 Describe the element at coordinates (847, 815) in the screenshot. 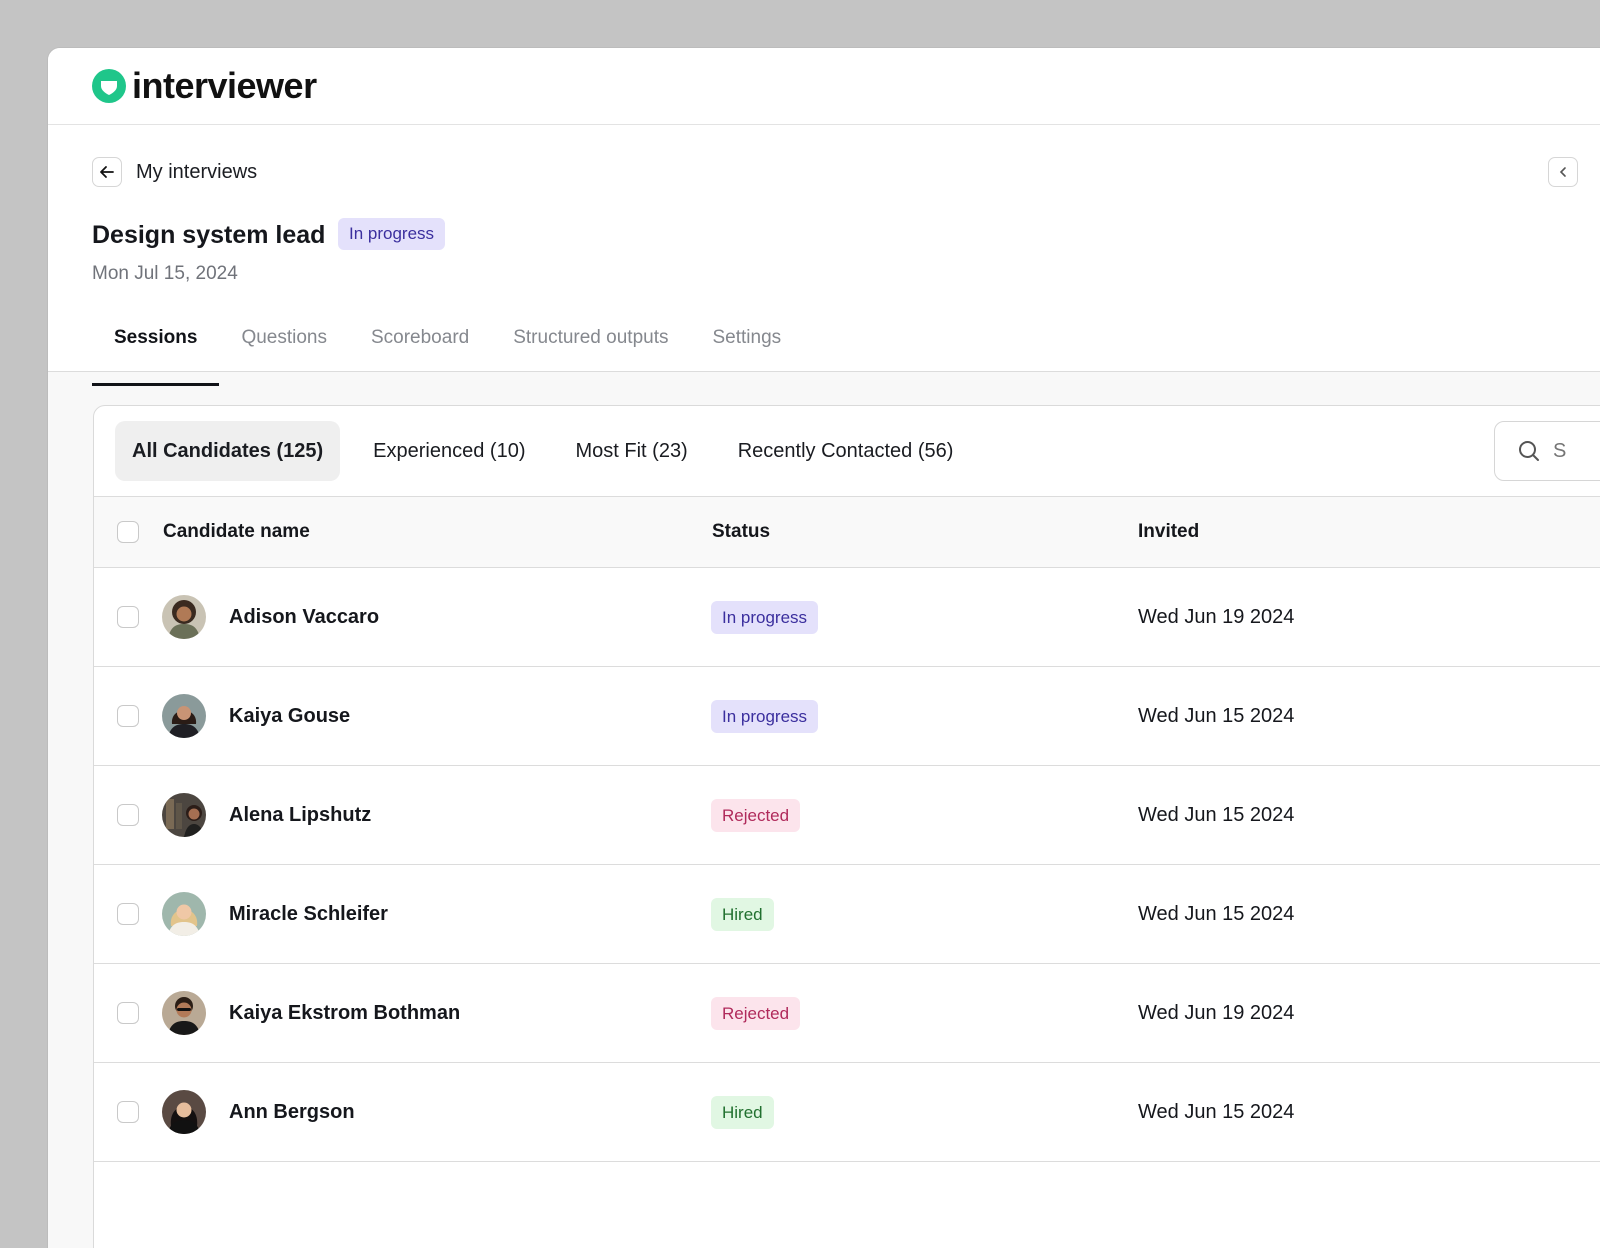

I see `table-row: Alena Lipshutz Rejected Wed Jun 15 2024` at that location.